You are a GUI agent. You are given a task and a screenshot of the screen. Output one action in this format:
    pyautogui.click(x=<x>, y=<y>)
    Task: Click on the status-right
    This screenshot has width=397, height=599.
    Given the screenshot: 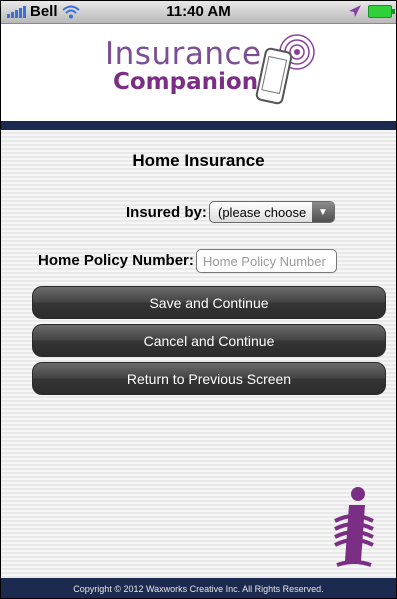 What is the action you would take?
    pyautogui.click(x=371, y=11)
    